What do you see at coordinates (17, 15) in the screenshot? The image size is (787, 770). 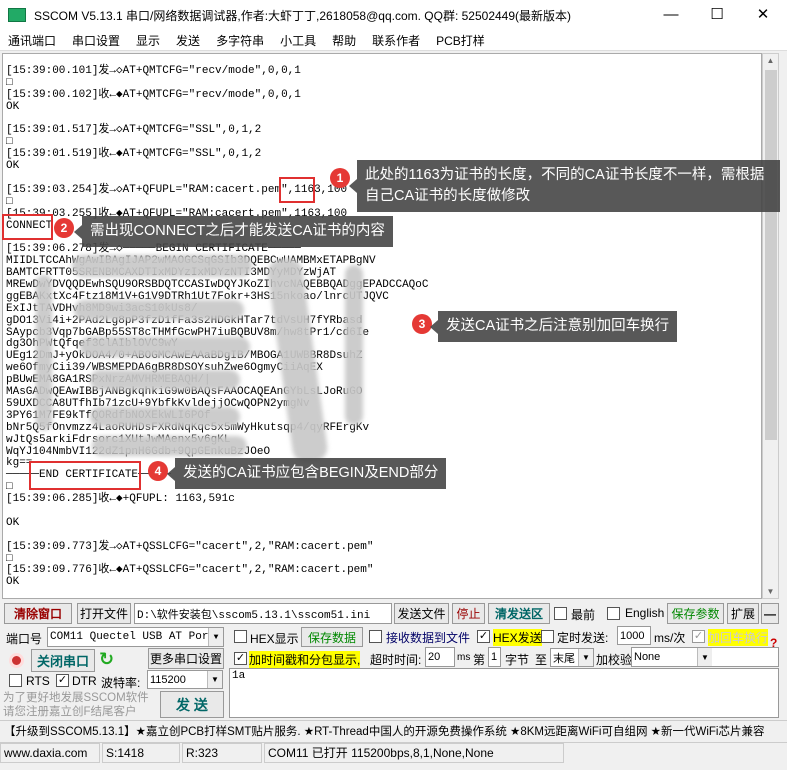 I see `app-logo-icon` at bounding box center [17, 15].